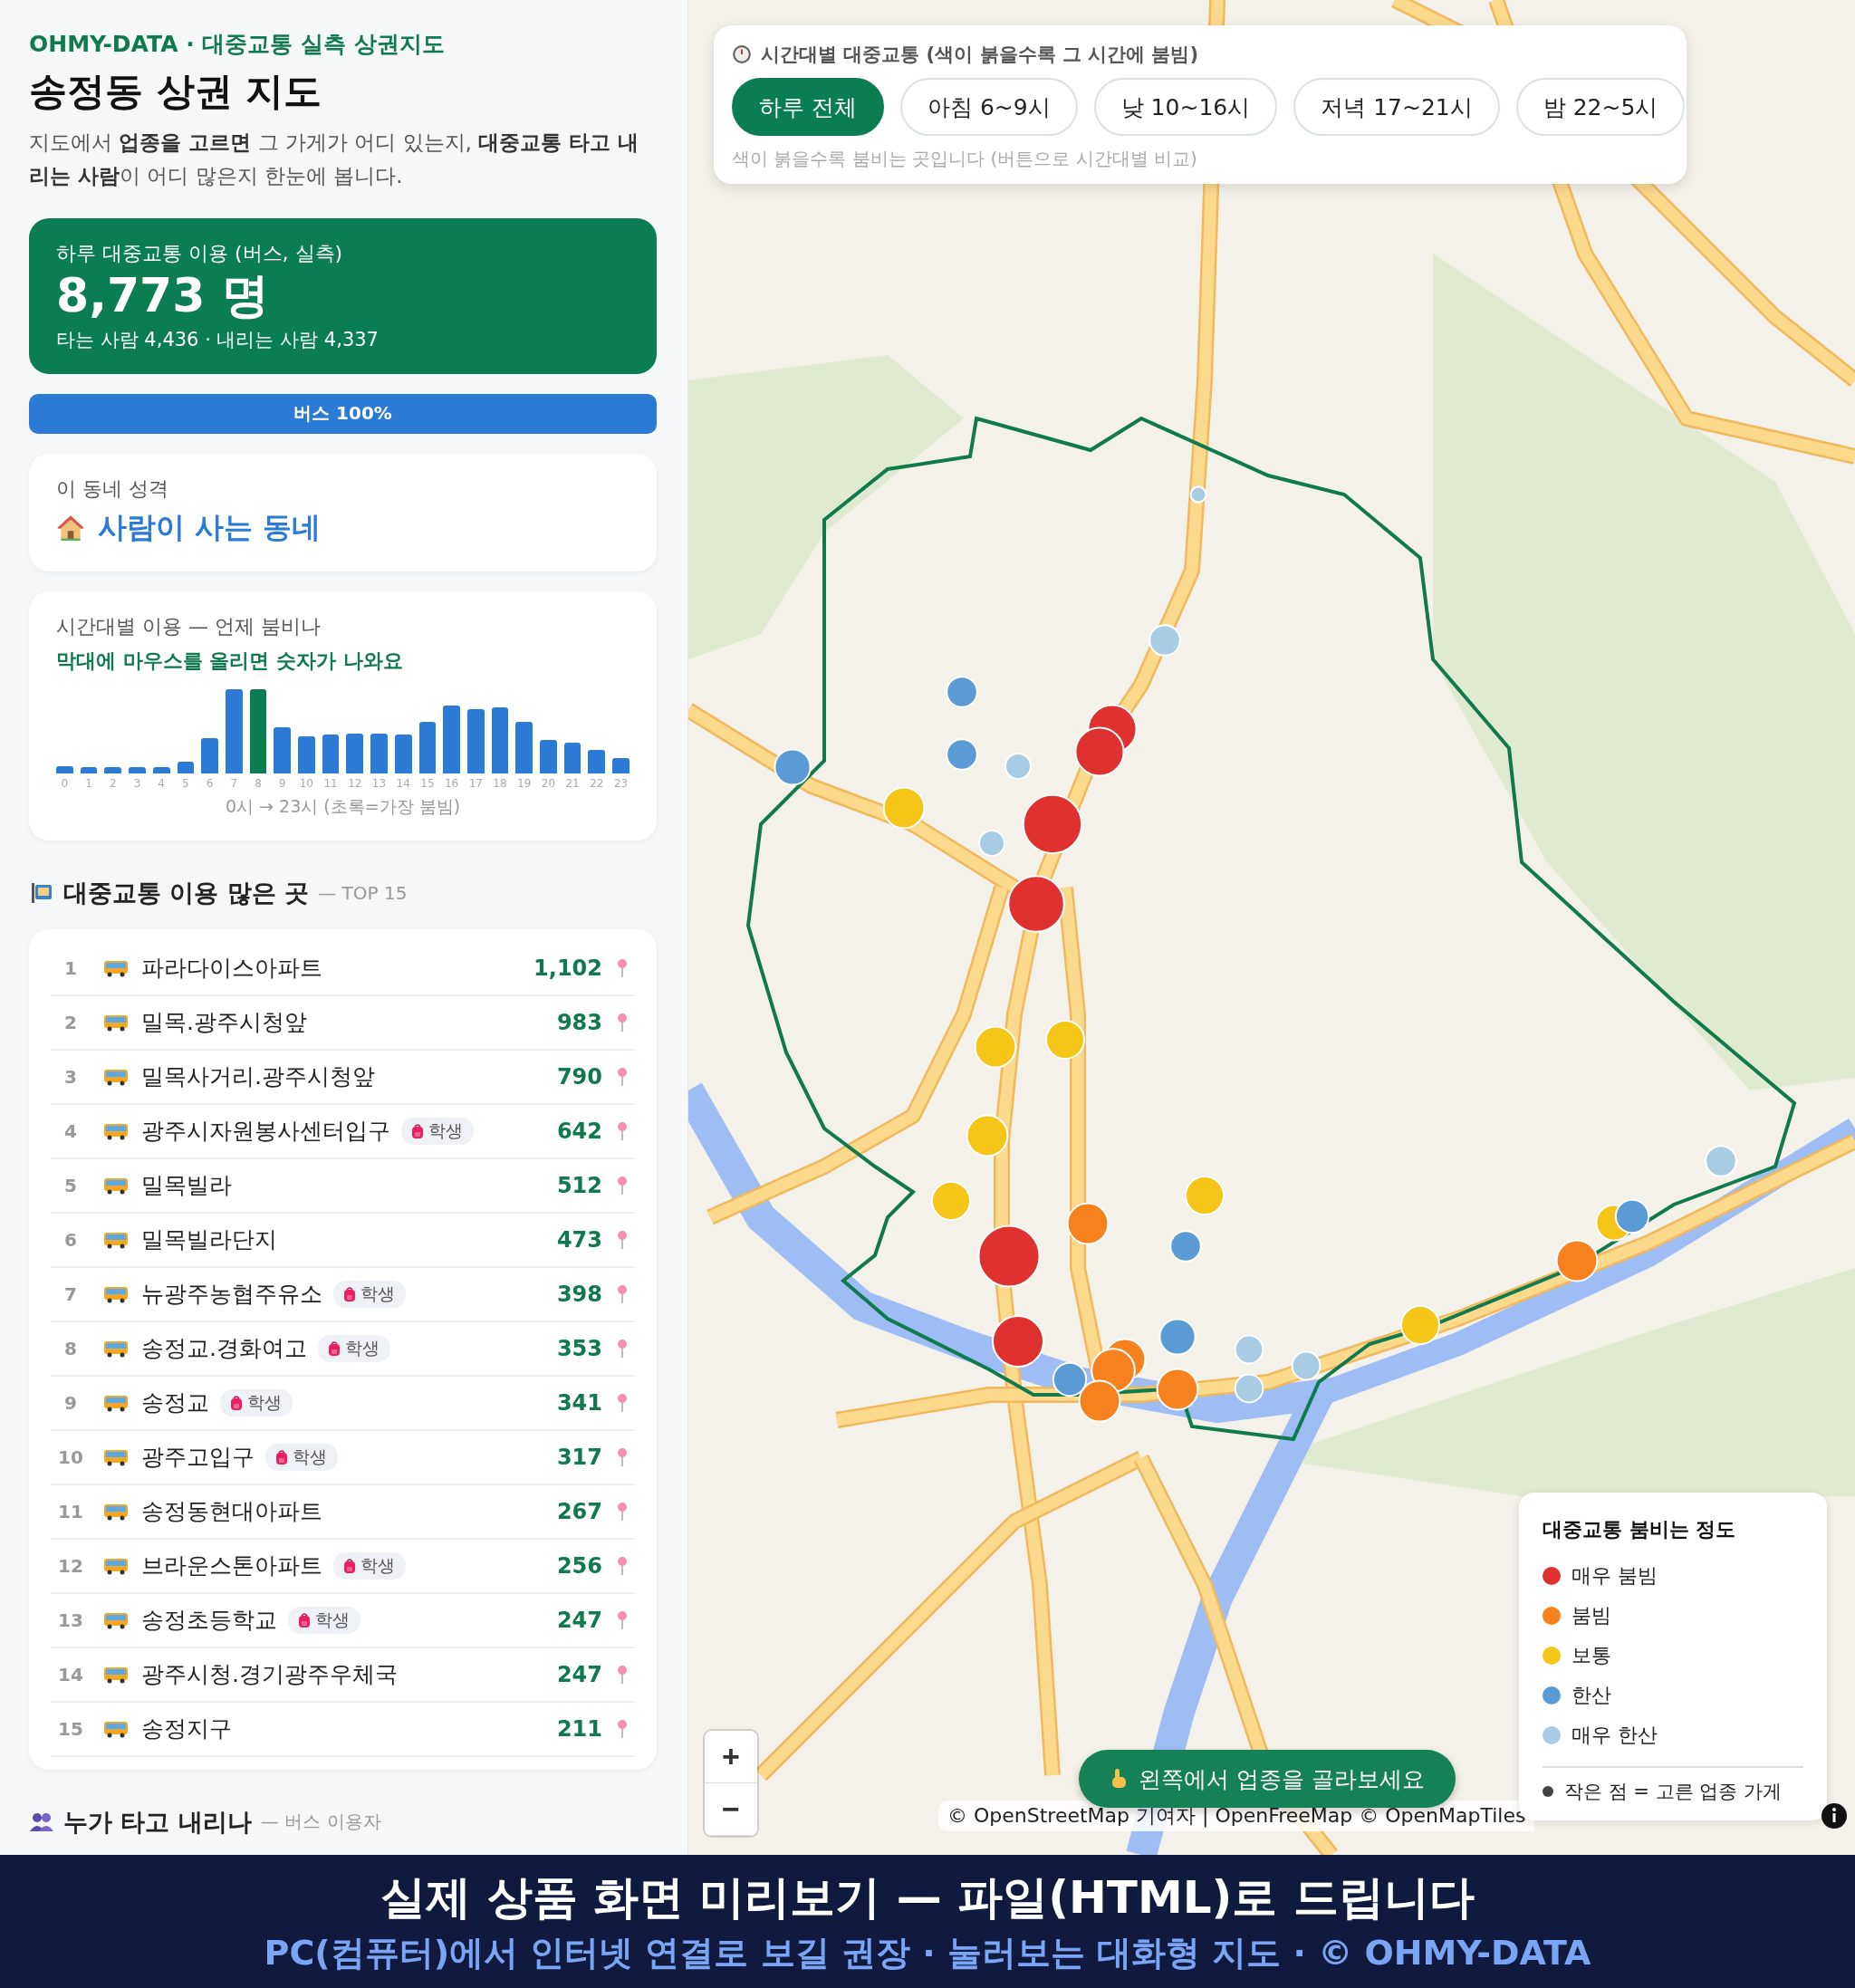 This screenshot has width=1855, height=1988. I want to click on banner-subtitle: PC(컴퓨터)에서 인터넷 연결로 보길 권장 · 눌러보는 대화형 지도 · © OHMY-DATA, so click(927, 1952).